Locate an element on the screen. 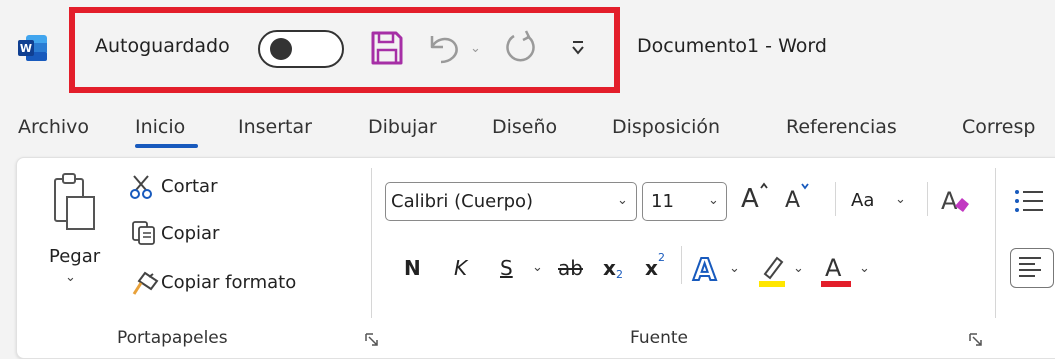 The height and width of the screenshot is (359, 1055). undo-icon is located at coordinates (446, 48).